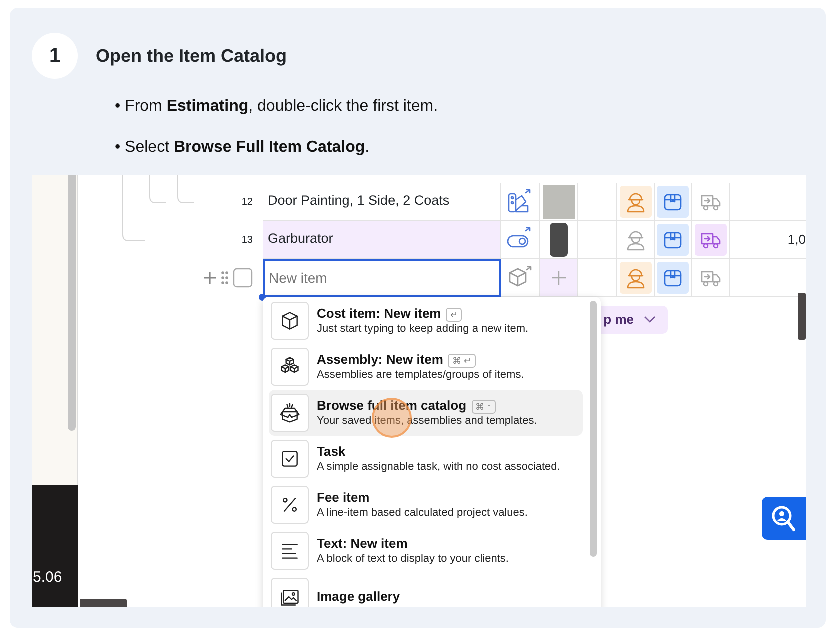  Describe the element at coordinates (262, 297) in the screenshot. I see `selection-handle` at that location.